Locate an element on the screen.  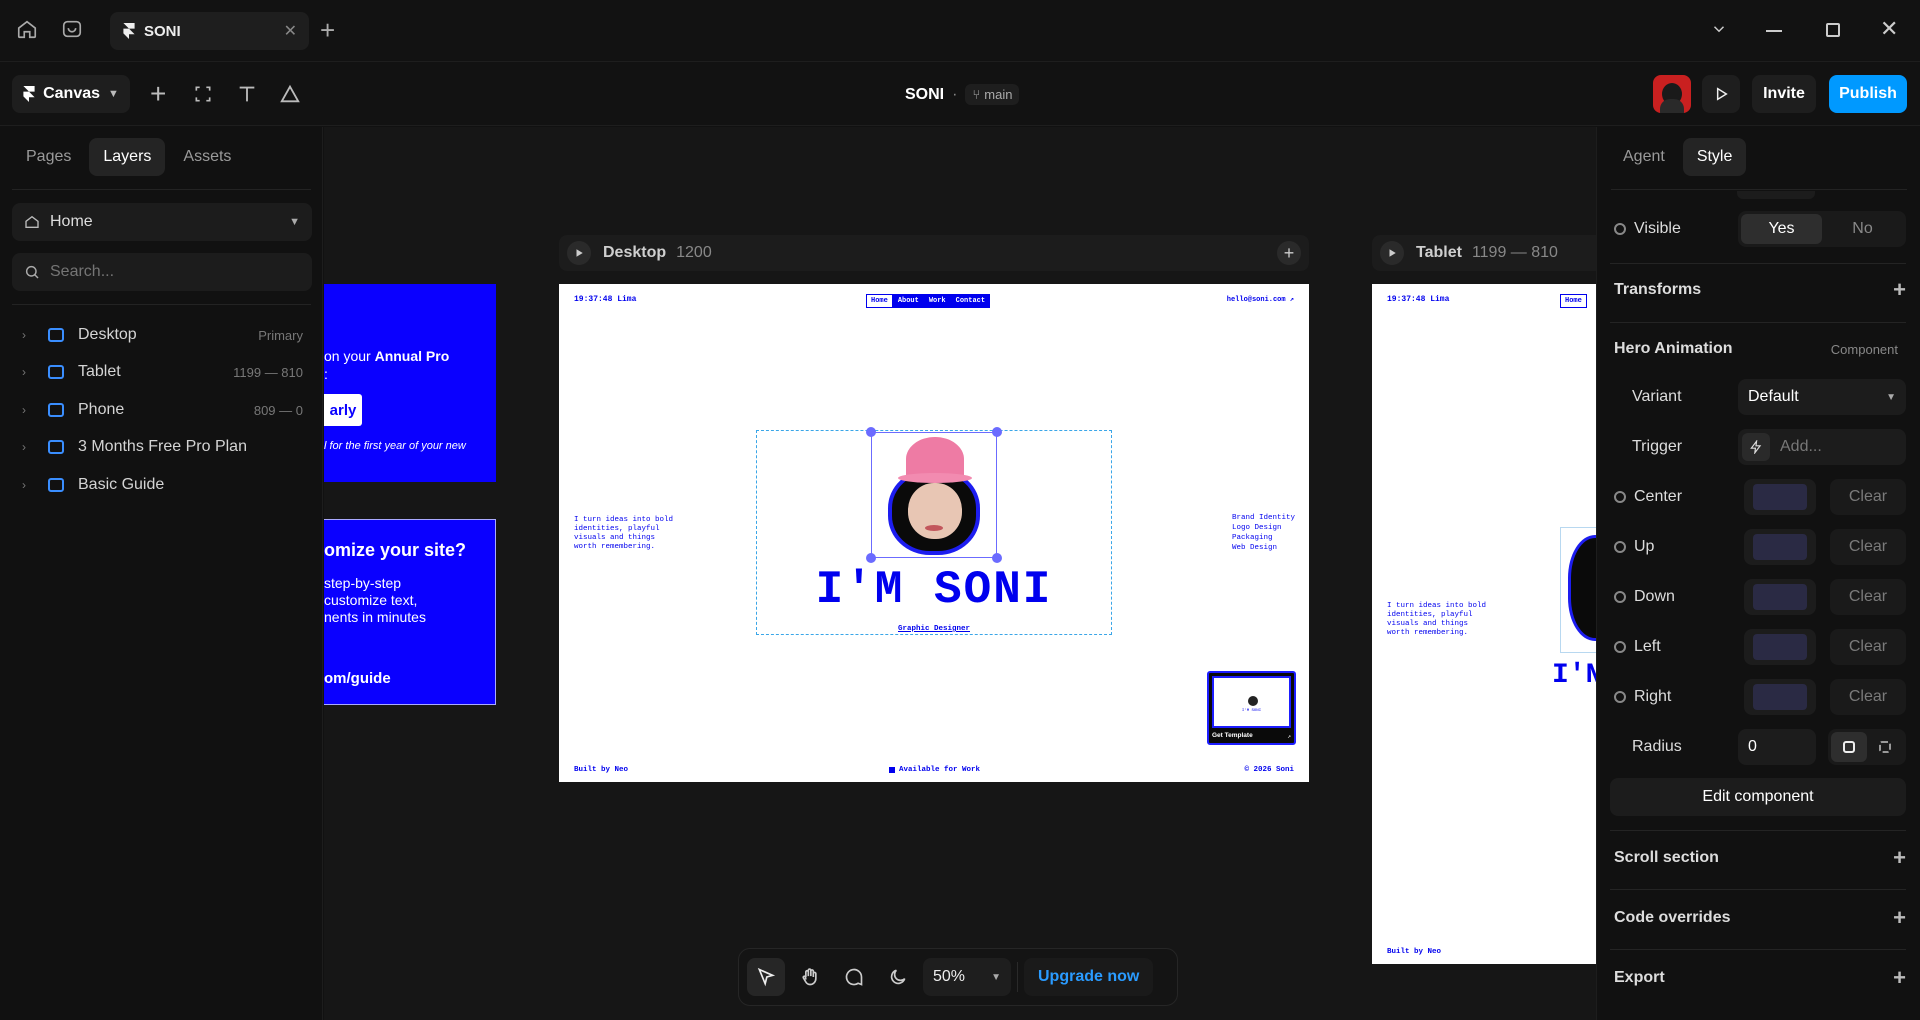
invite-button: Invite is located at coordinates (1784, 94).